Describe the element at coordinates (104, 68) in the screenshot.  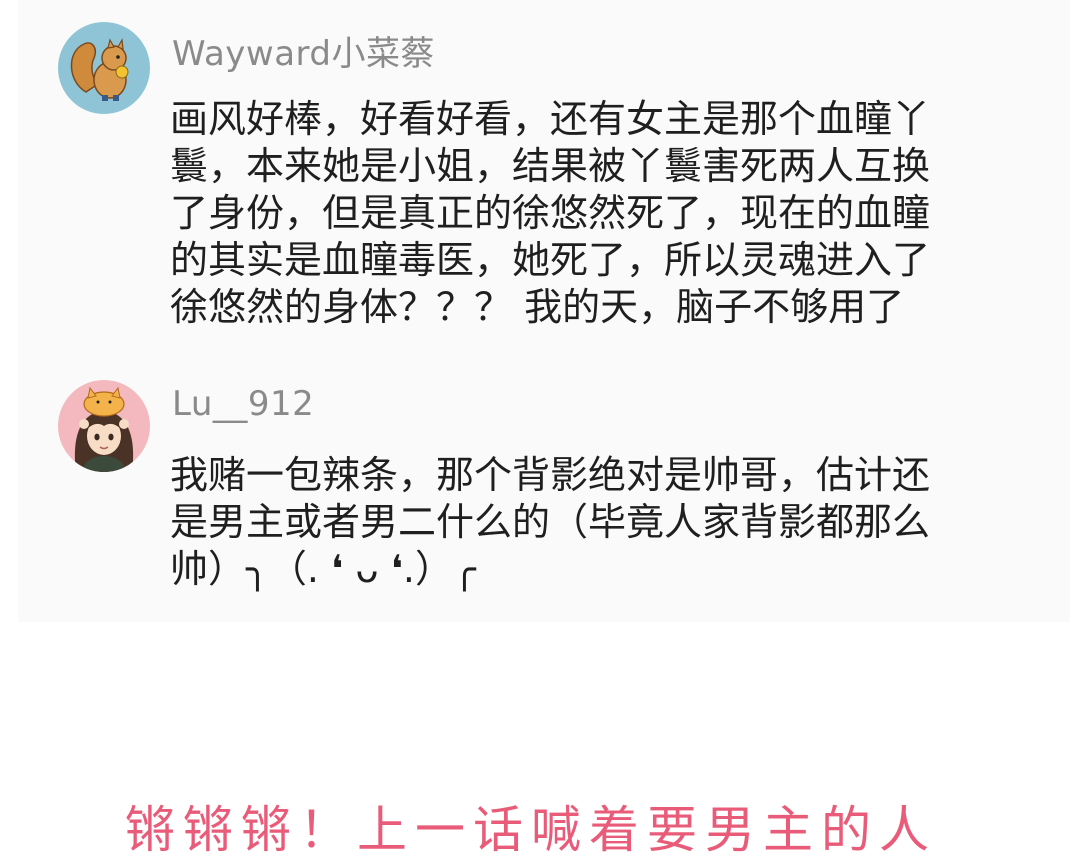
I see `squirrel-avatar-icon` at that location.